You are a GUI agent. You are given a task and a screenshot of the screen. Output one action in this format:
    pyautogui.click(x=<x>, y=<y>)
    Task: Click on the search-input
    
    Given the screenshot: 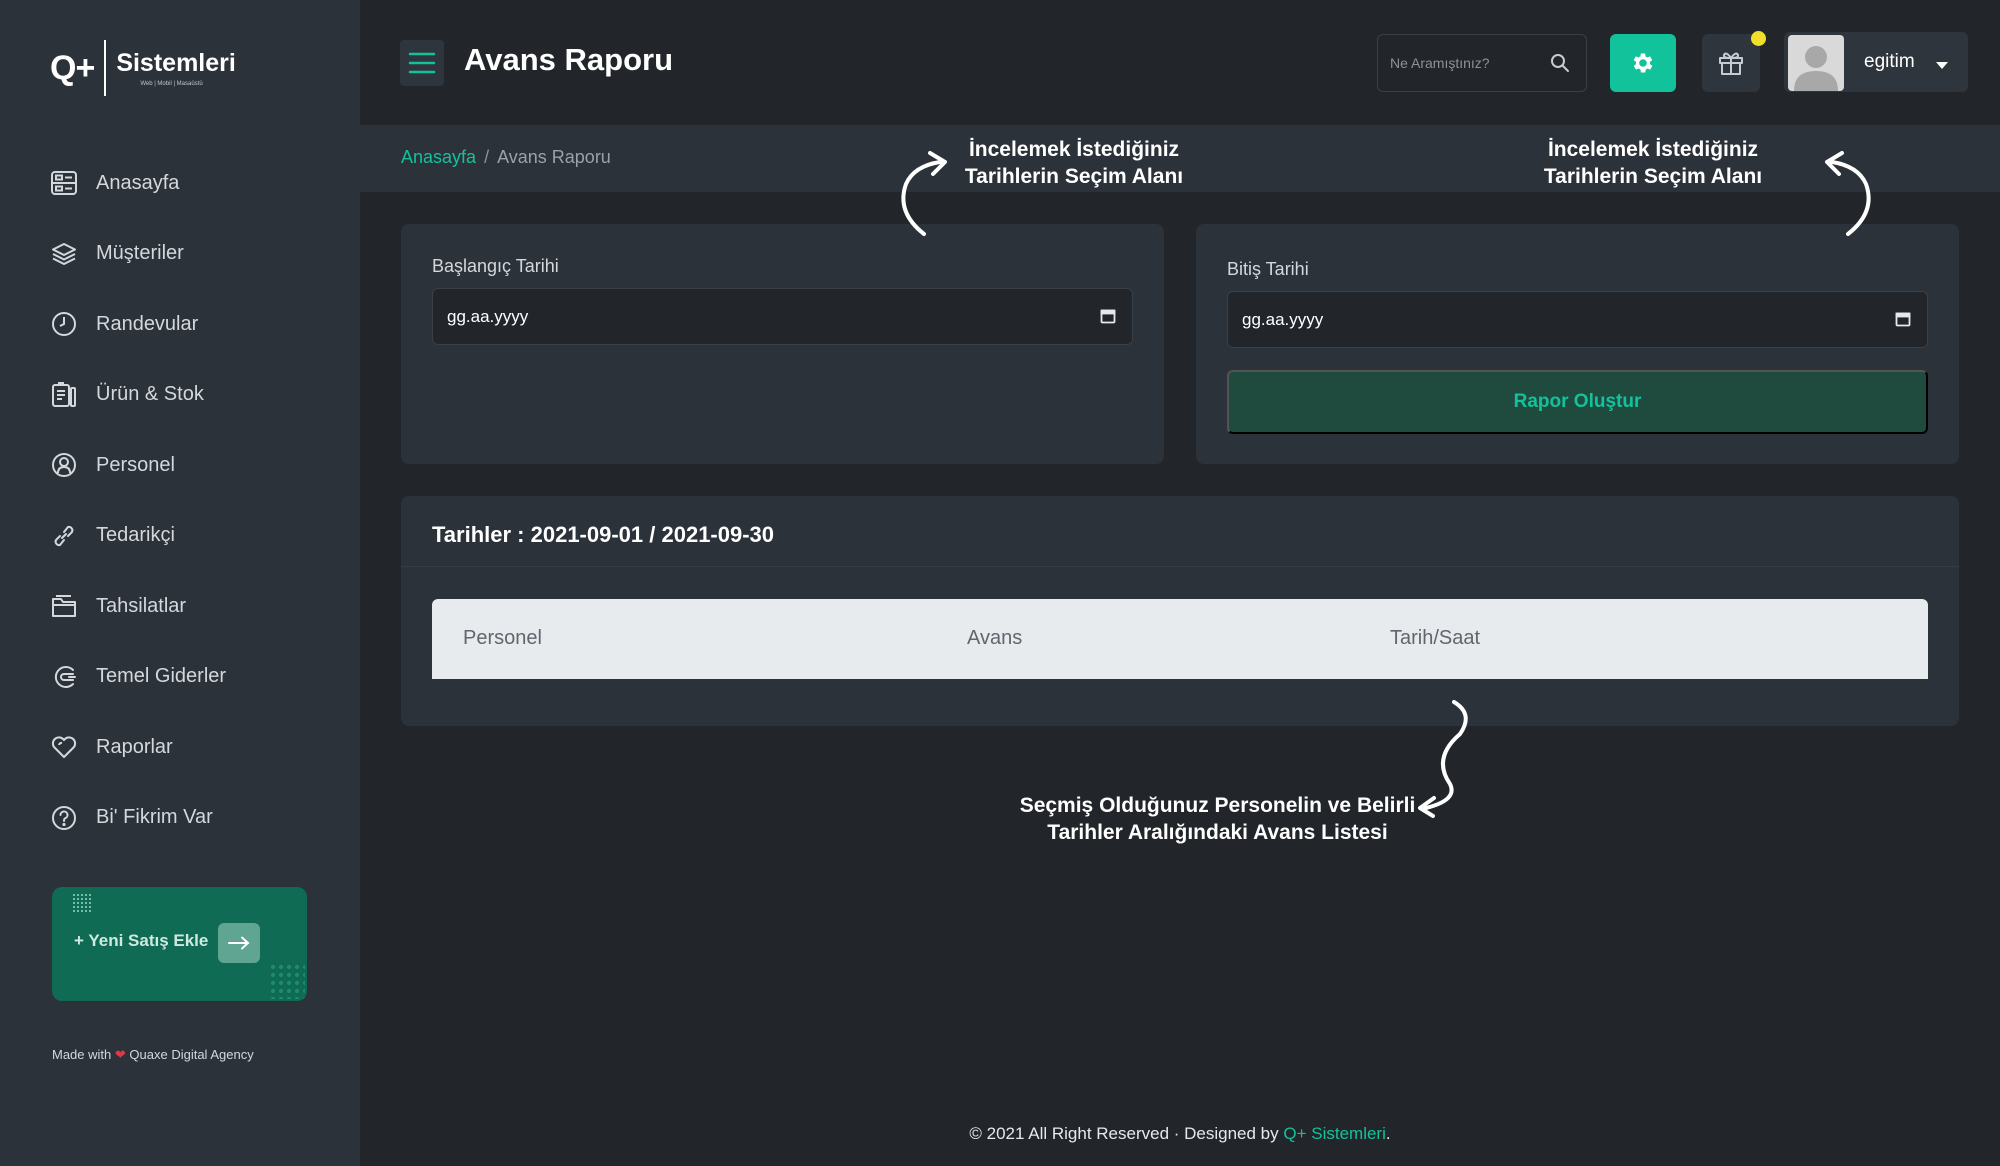 What is the action you would take?
    pyautogui.click(x=1470, y=63)
    